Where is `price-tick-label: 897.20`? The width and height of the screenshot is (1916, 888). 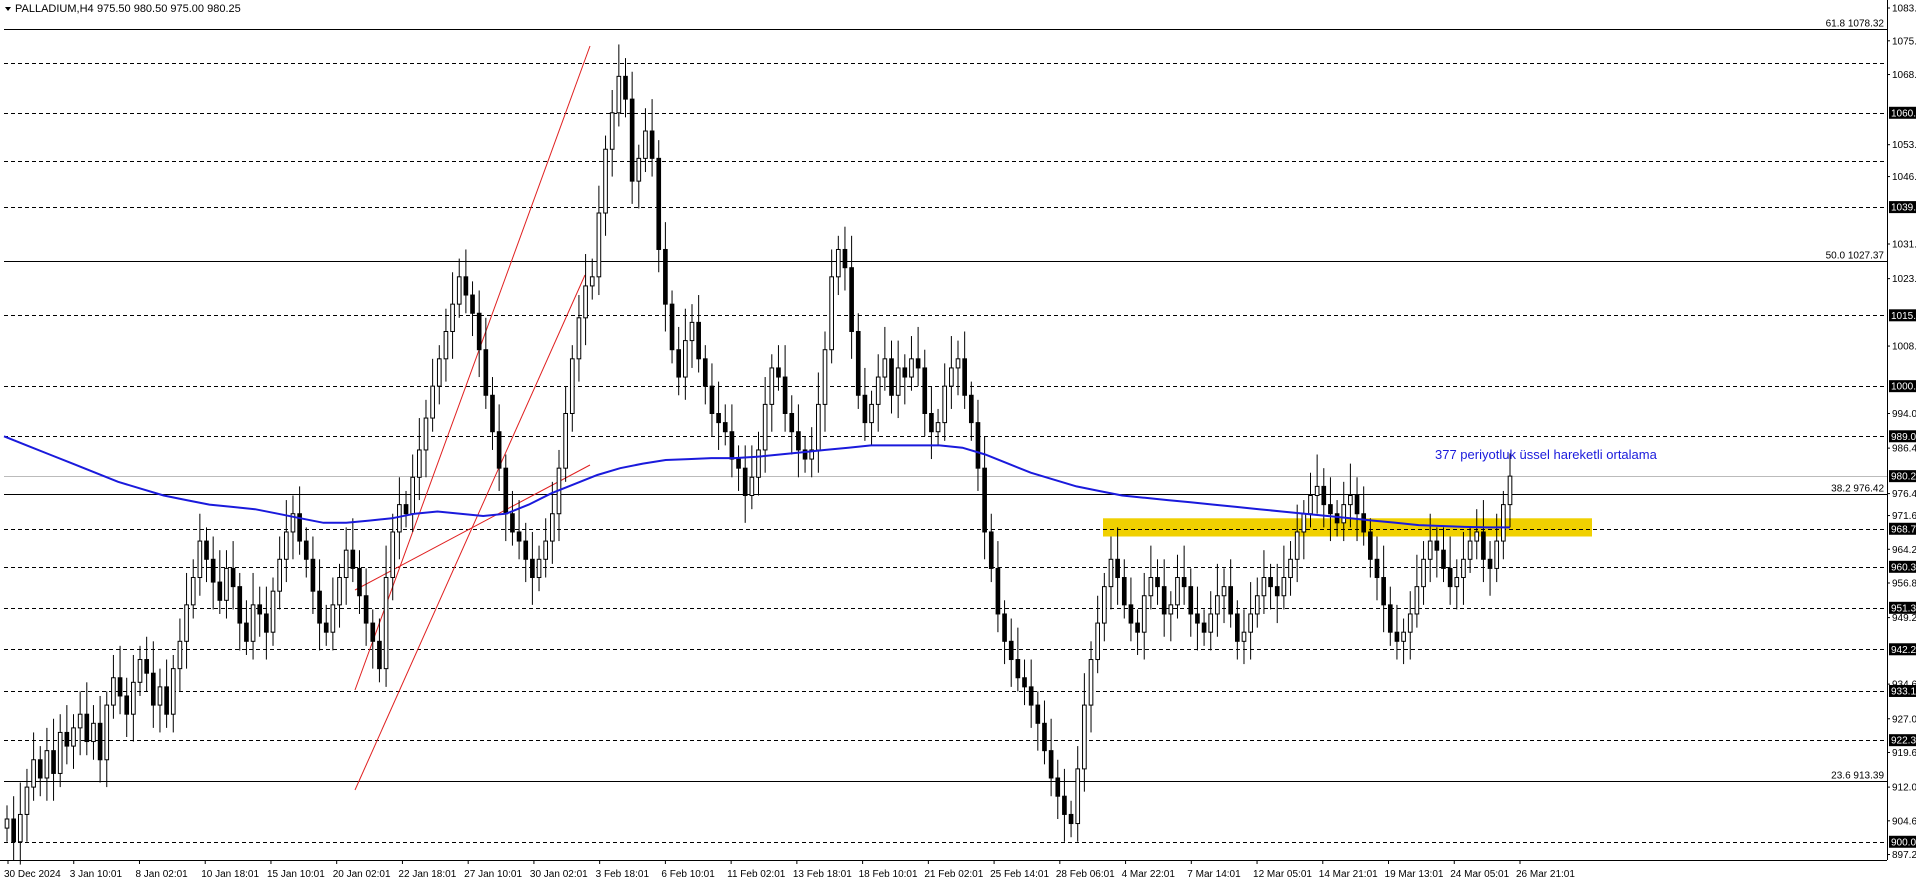
price-tick-label: 897.20 is located at coordinates (1904, 855).